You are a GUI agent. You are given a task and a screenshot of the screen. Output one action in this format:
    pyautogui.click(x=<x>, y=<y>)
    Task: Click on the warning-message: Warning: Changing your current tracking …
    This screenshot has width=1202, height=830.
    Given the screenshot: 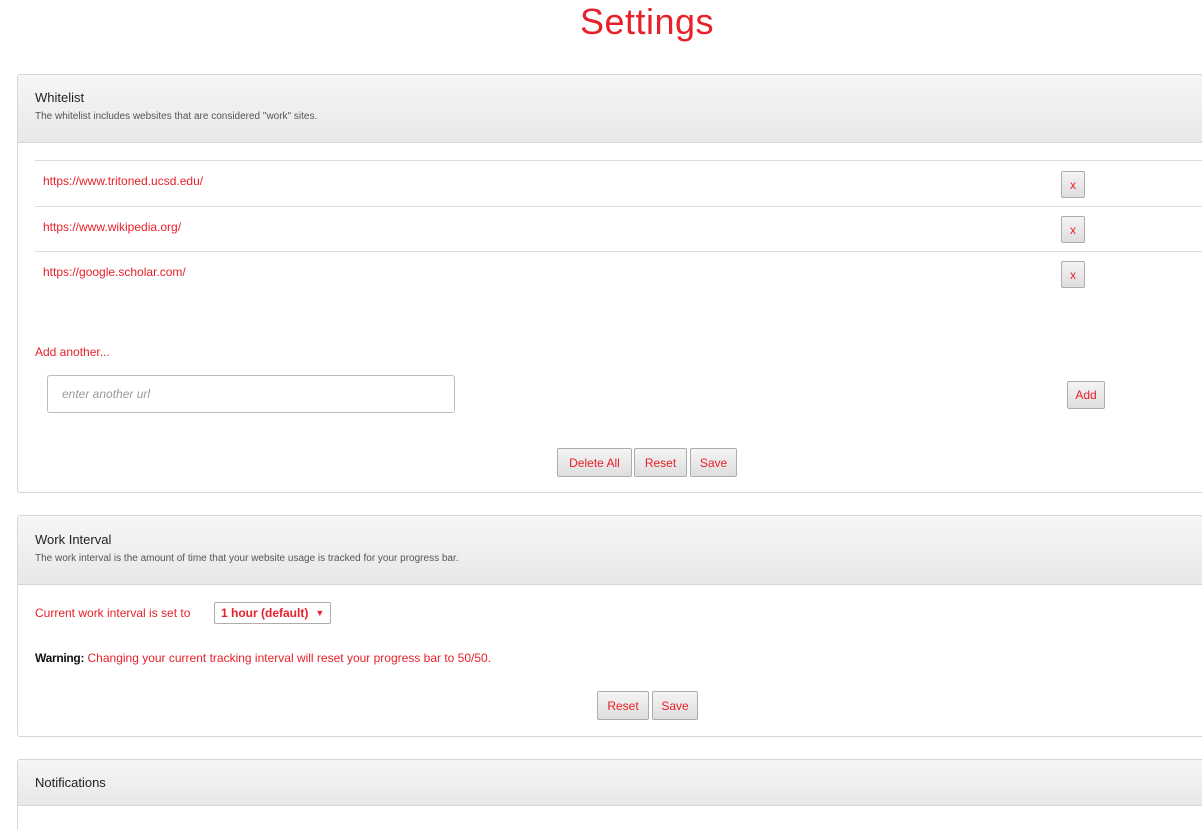 What is the action you would take?
    pyautogui.click(x=263, y=658)
    